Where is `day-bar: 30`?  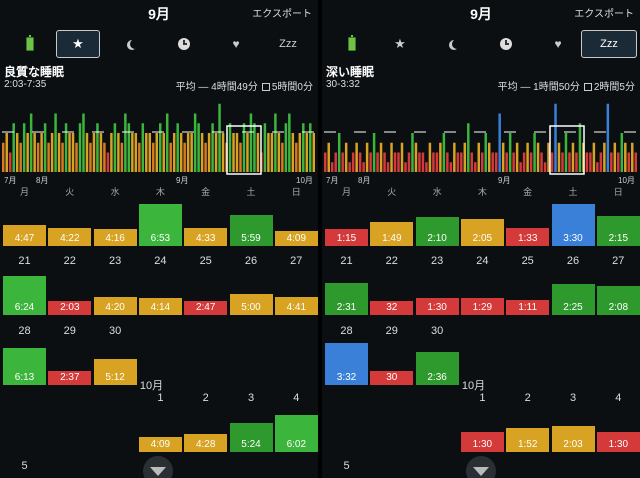 day-bar: 30 is located at coordinates (392, 378).